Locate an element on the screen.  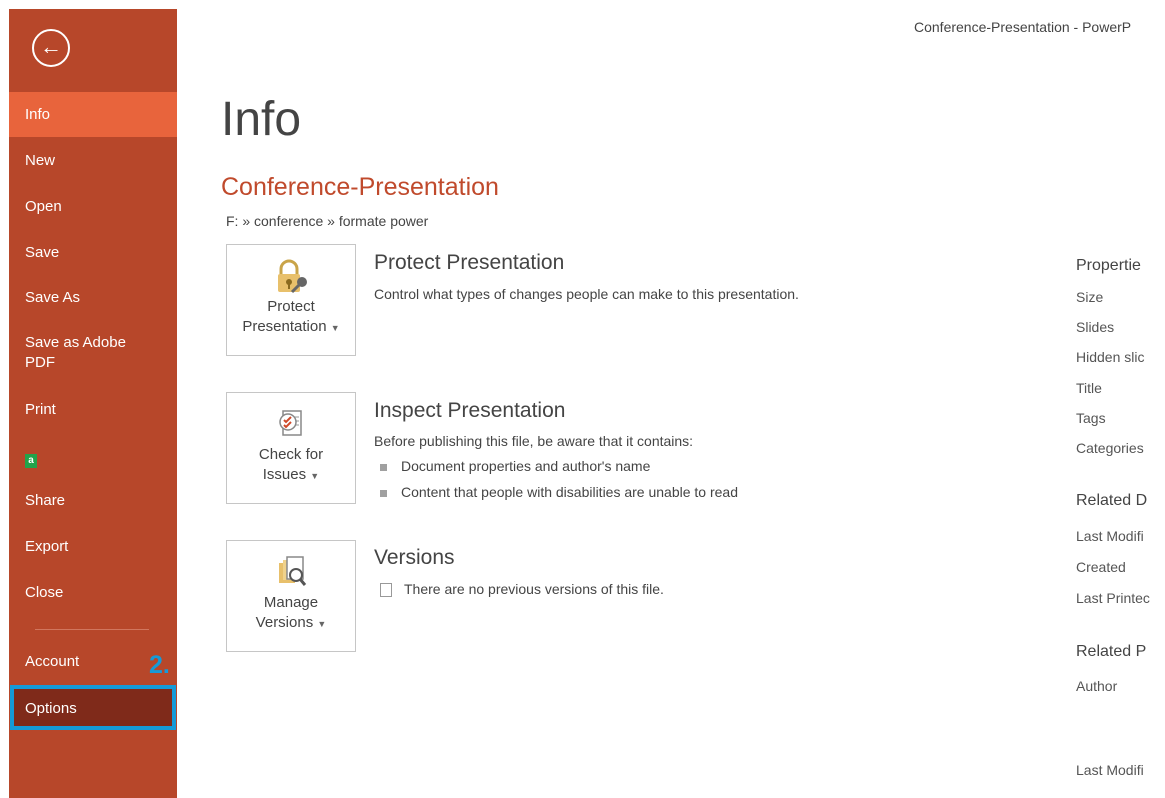
protect-presentation-button: Protect Presentation ▼ is located at coordinates (291, 300).